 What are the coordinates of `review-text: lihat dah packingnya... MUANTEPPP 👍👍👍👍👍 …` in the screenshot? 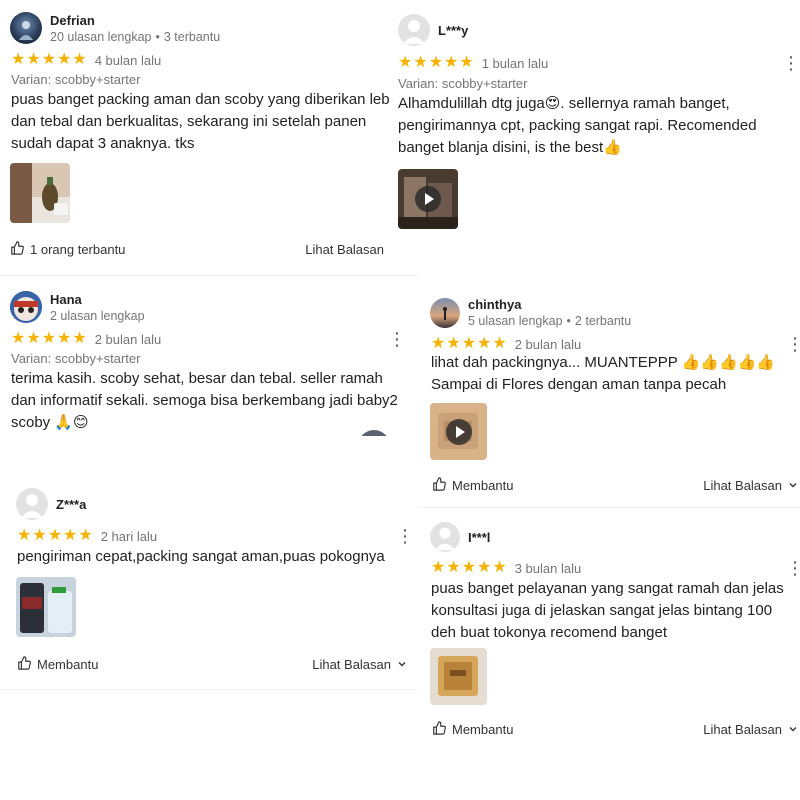 It's located at (603, 373).